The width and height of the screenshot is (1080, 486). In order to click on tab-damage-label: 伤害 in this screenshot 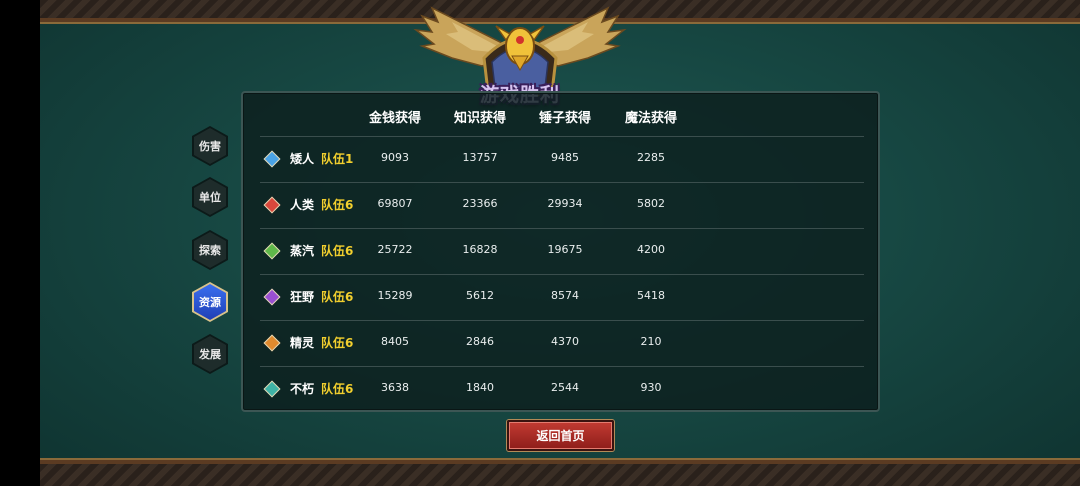, I will do `click(210, 146)`.